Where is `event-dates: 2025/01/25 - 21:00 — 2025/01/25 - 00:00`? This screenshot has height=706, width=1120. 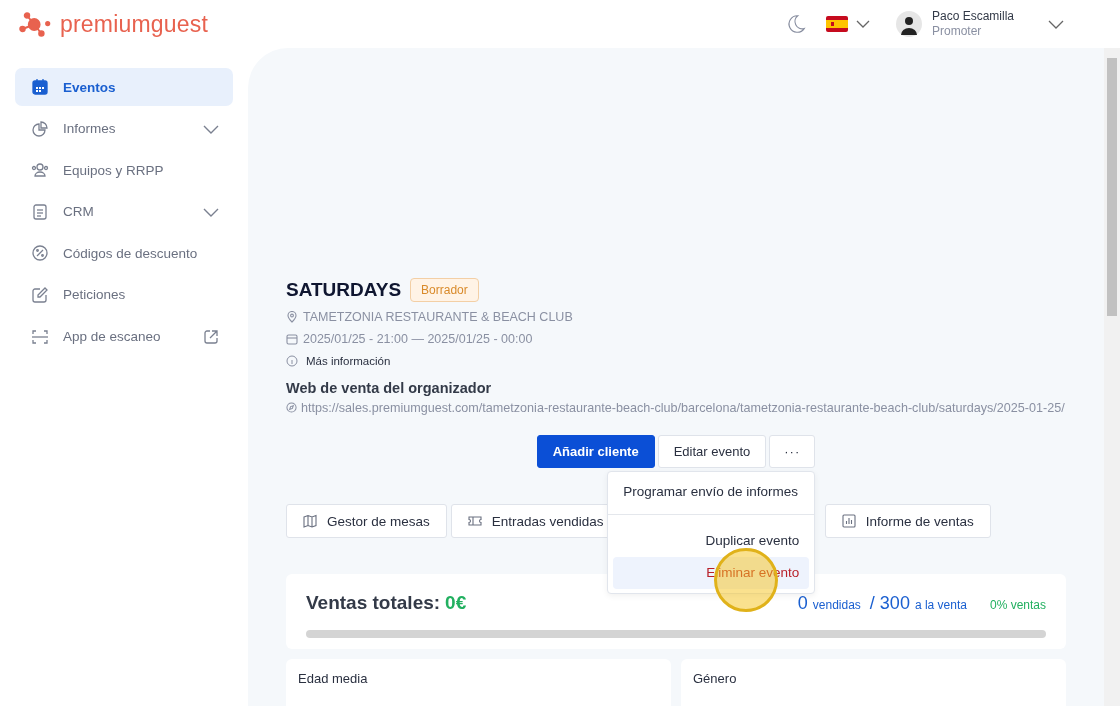
event-dates: 2025/01/25 - 21:00 — 2025/01/25 - 00:00 is located at coordinates (418, 339).